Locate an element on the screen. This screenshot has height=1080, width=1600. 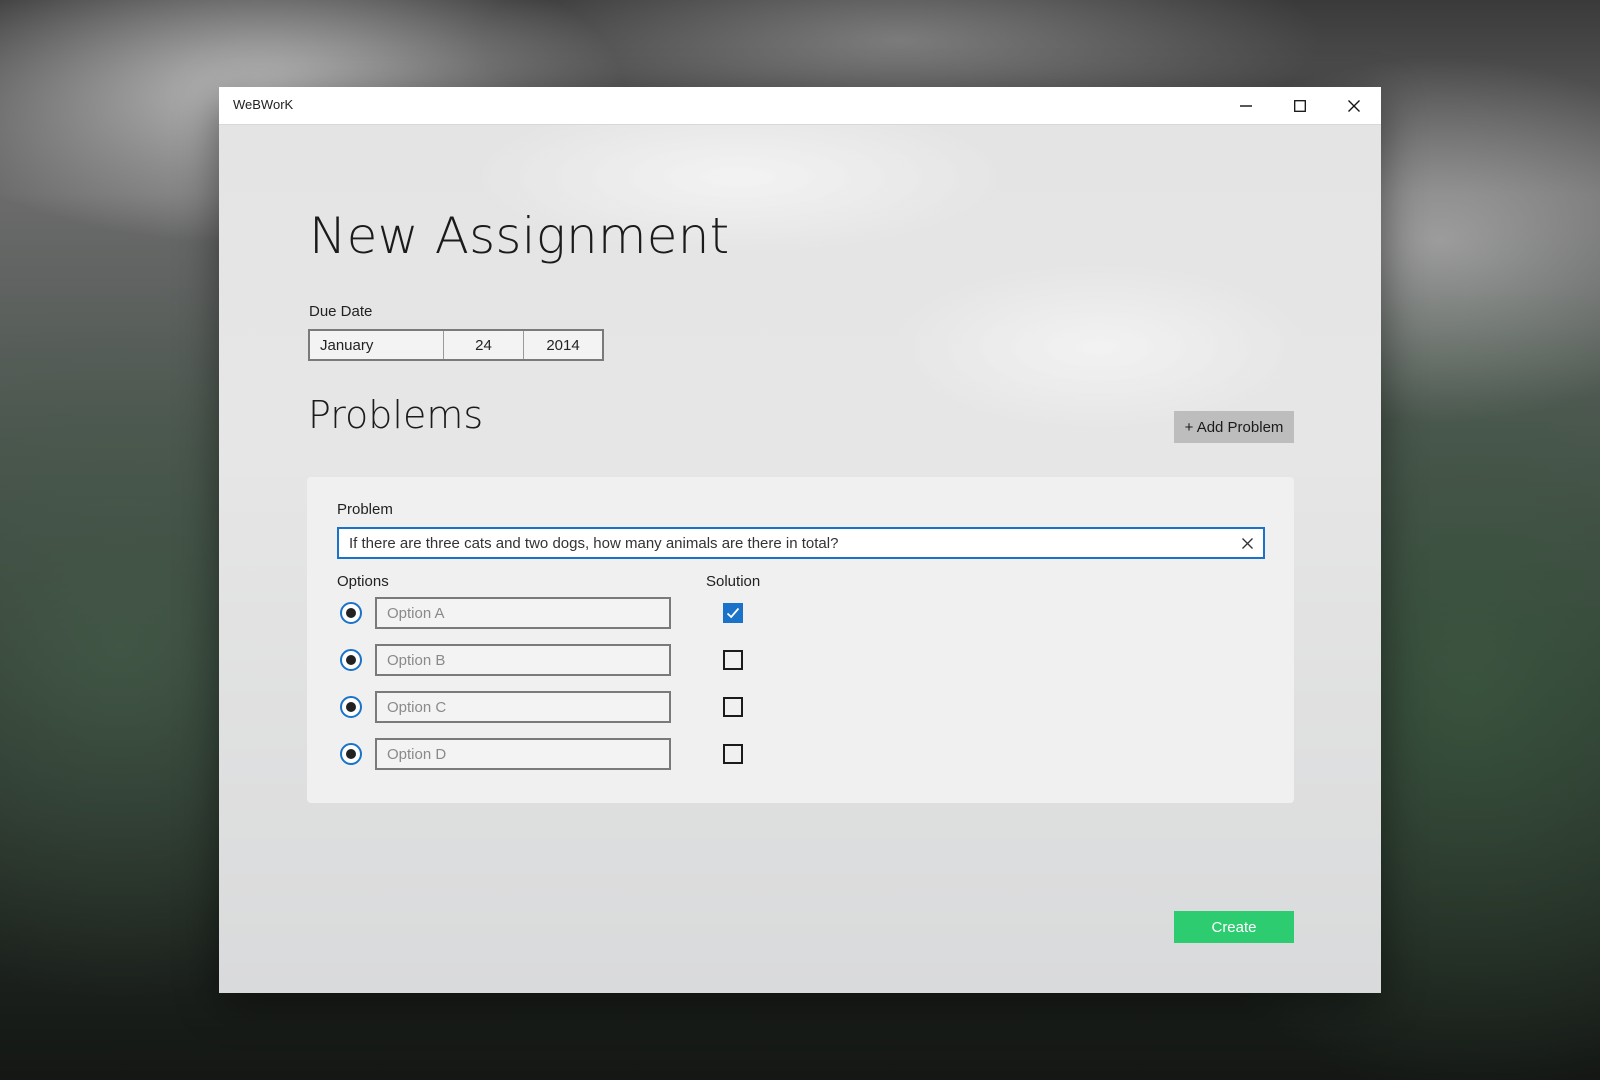
solution-label: Solution is located at coordinates (733, 581).